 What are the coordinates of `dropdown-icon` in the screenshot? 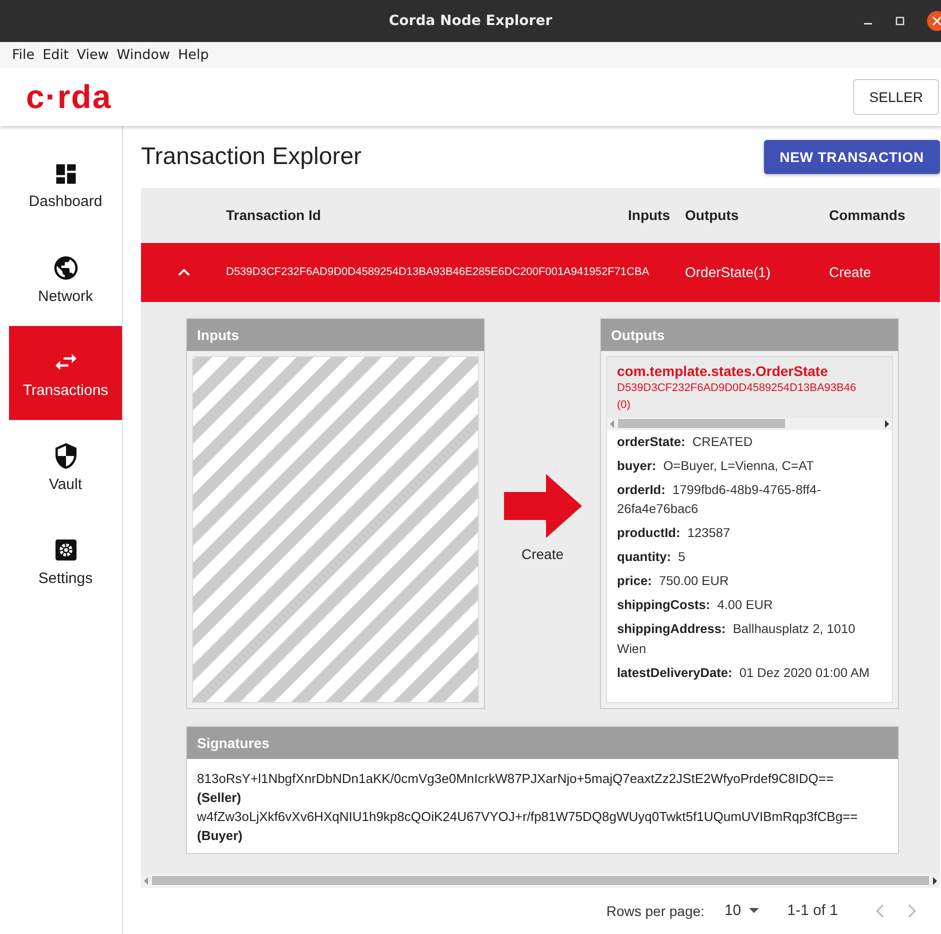 It's located at (754, 911).